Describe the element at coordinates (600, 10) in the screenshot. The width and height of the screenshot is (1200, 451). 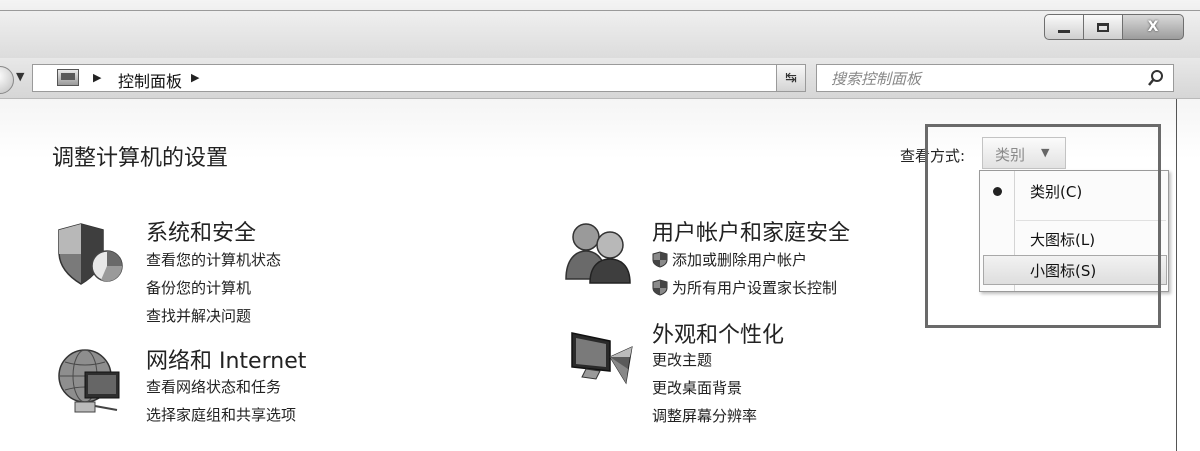
I see `title-bar-edge` at that location.